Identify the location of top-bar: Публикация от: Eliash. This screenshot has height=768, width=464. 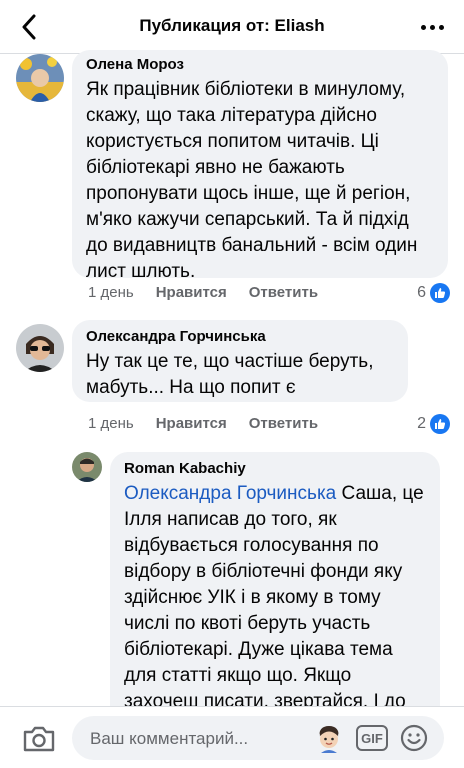
(232, 27).